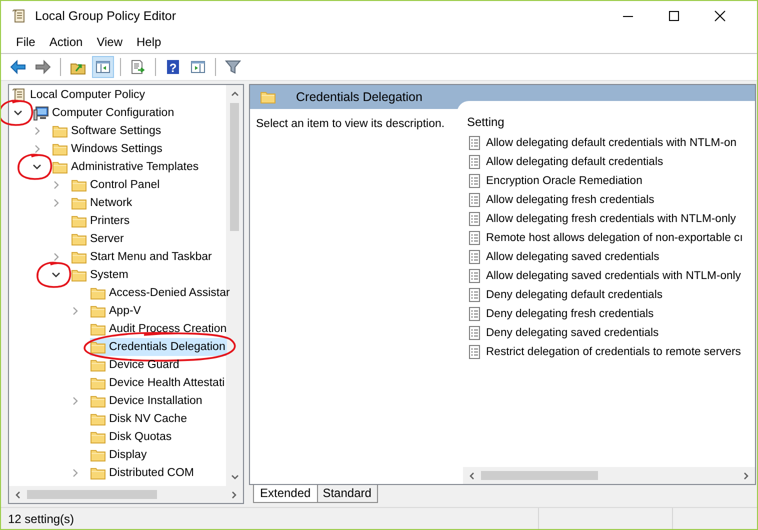 This screenshot has width=758, height=530. I want to click on tree-item: Software Settings, so click(139, 131).